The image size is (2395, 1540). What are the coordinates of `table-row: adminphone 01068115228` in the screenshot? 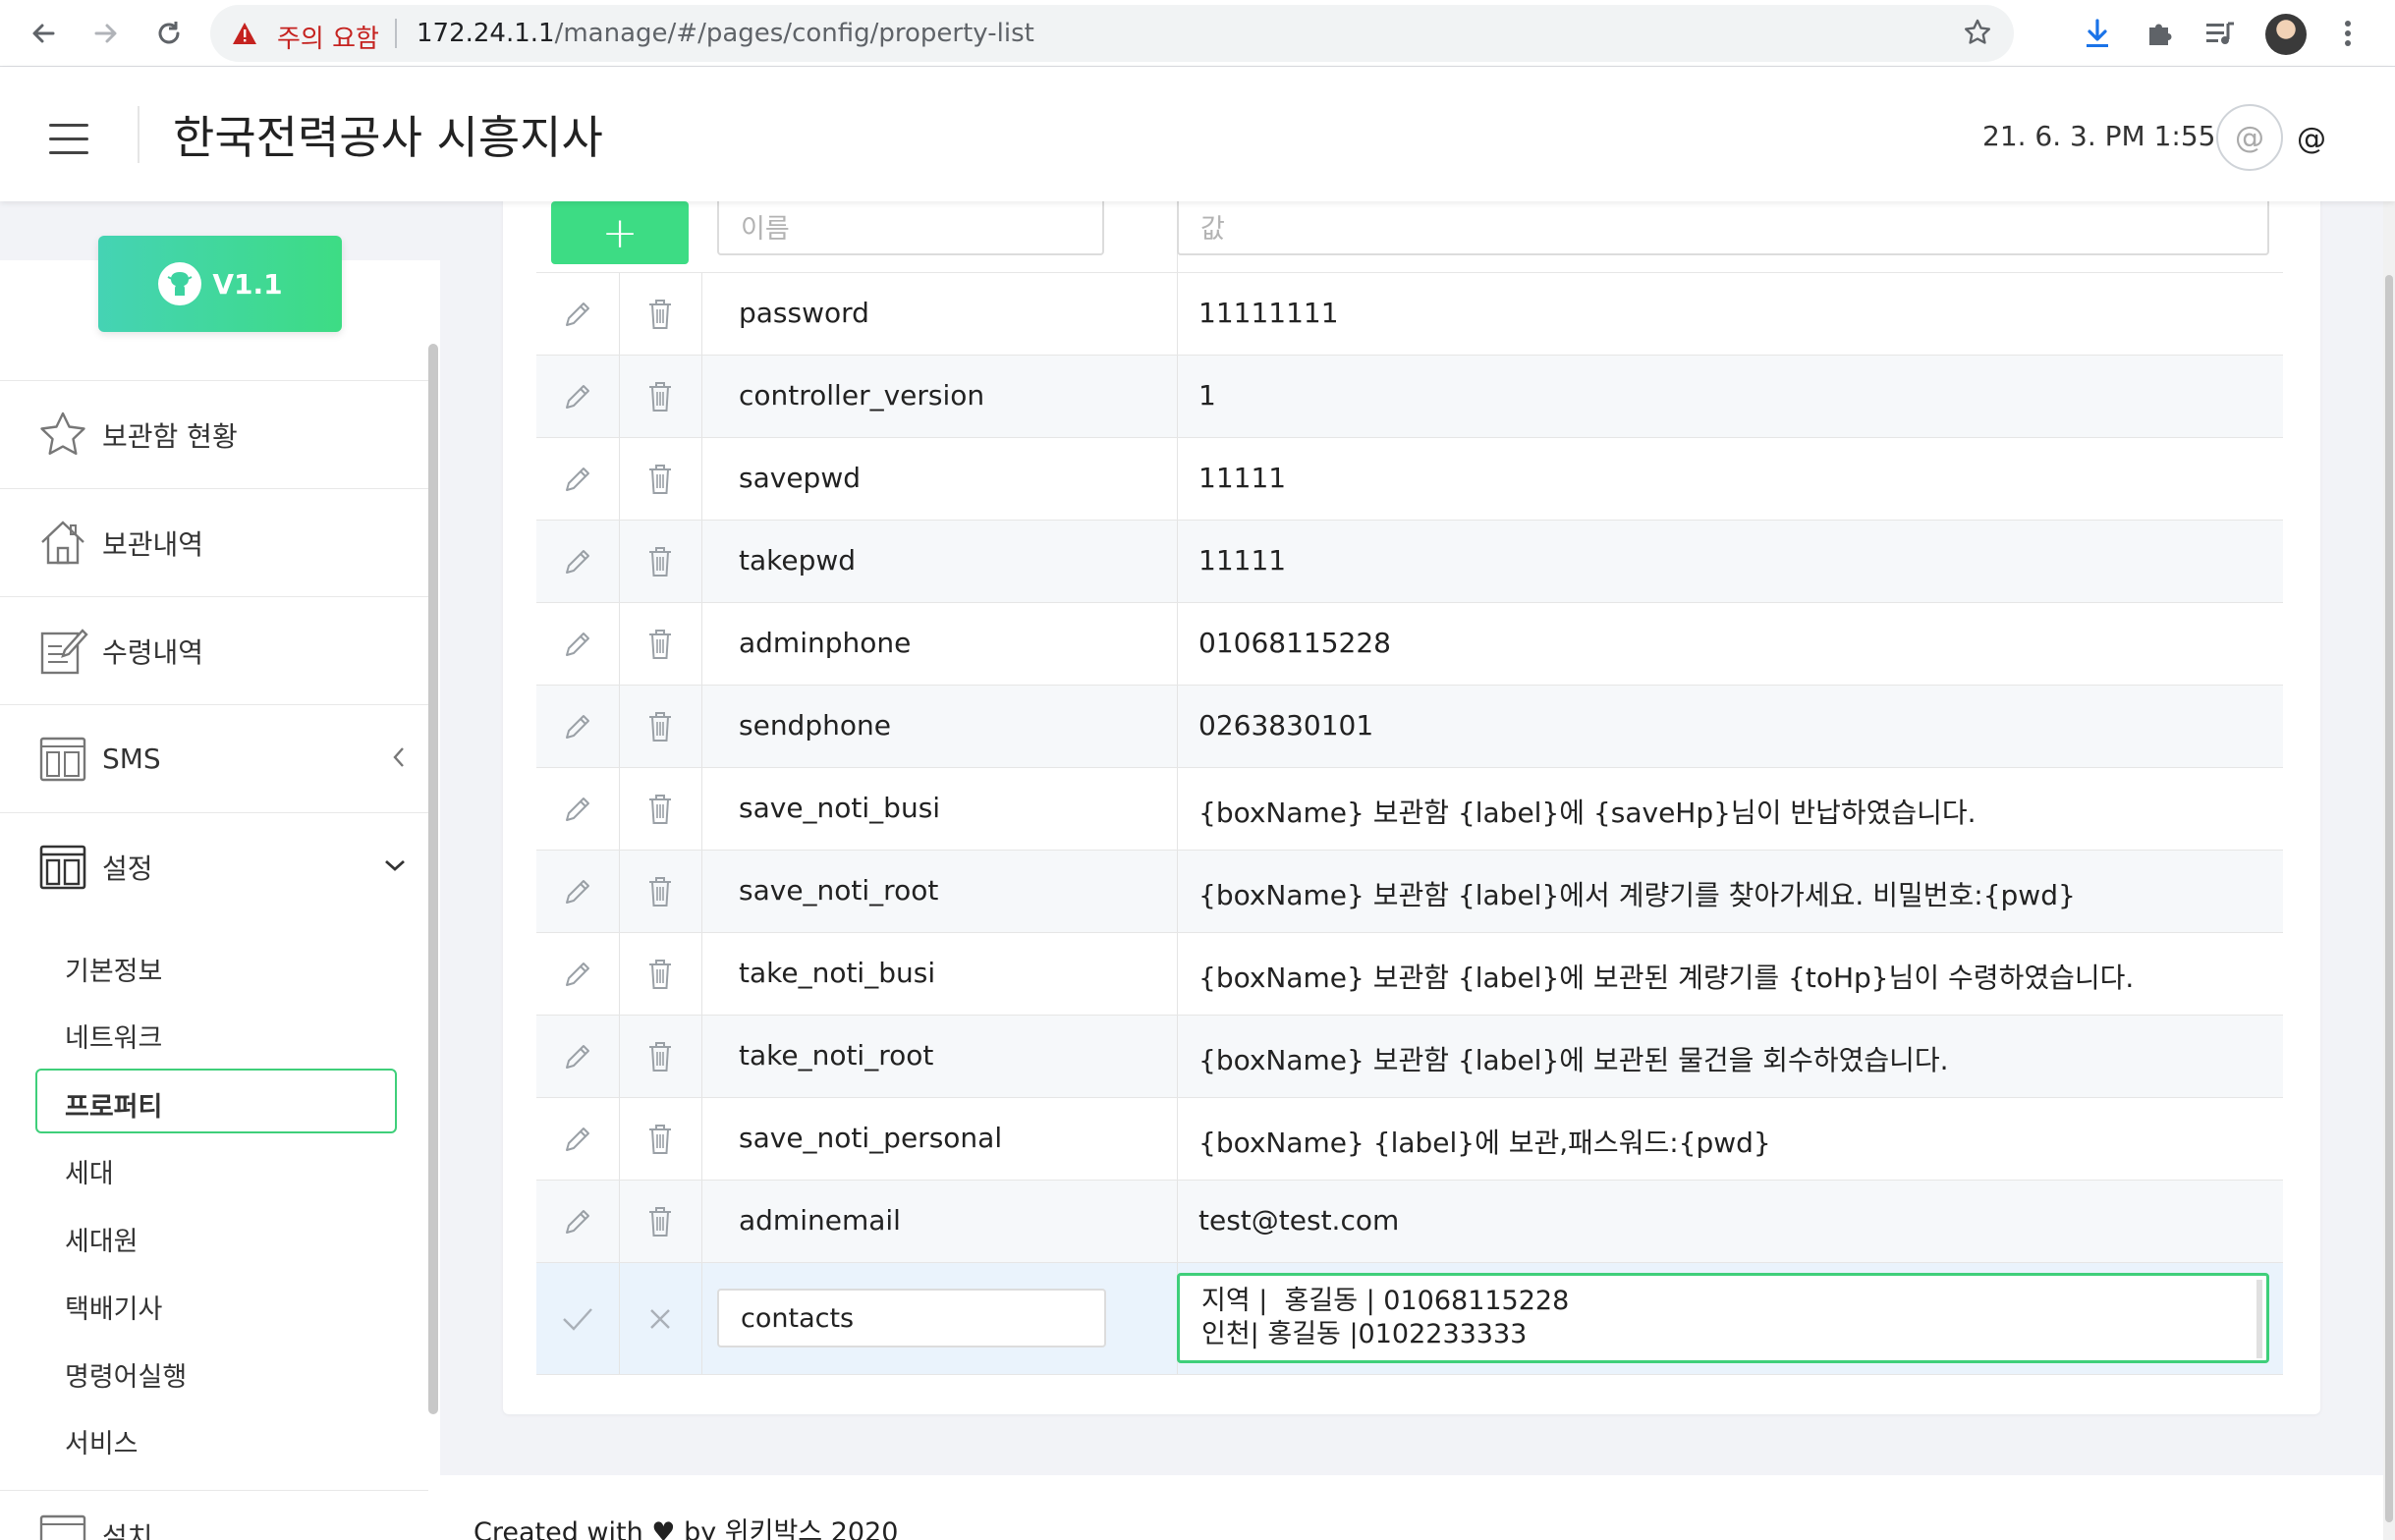 It's located at (1409, 644).